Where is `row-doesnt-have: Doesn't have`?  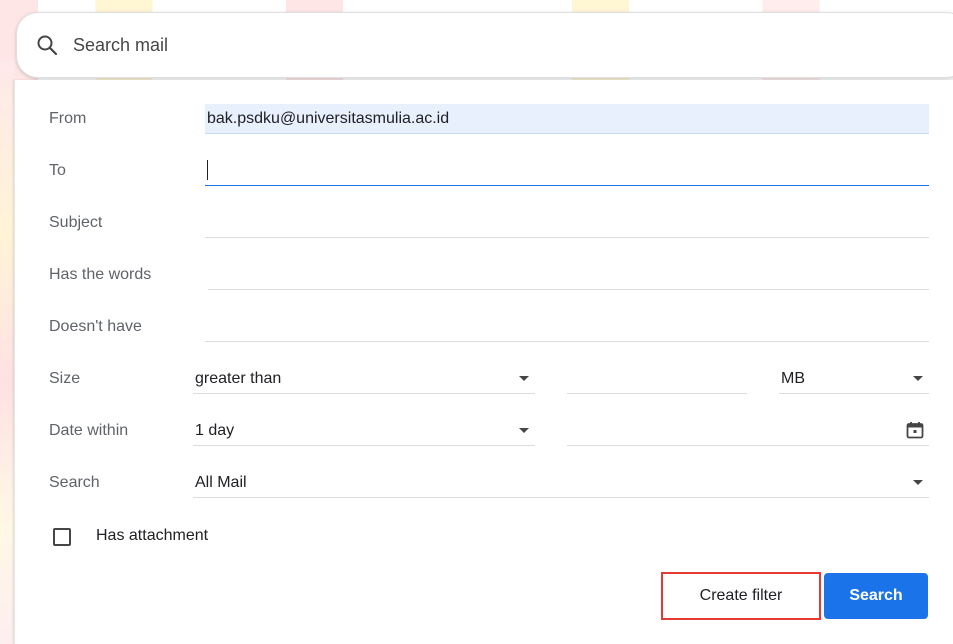
row-doesnt-have: Doesn't have is located at coordinates (484, 328).